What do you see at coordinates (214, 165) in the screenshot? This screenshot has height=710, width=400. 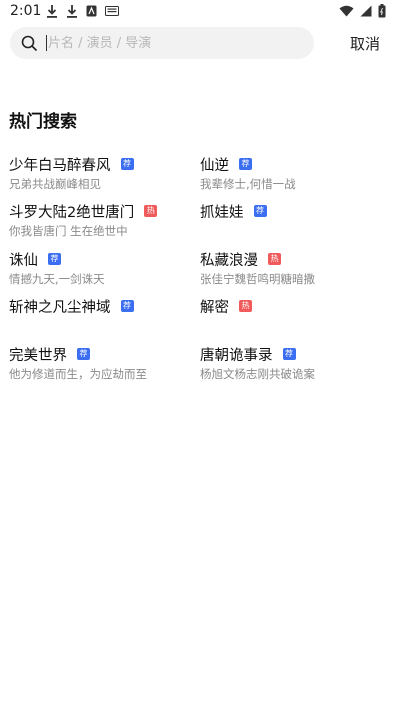 I see `hot-item-title: 仙逆` at bounding box center [214, 165].